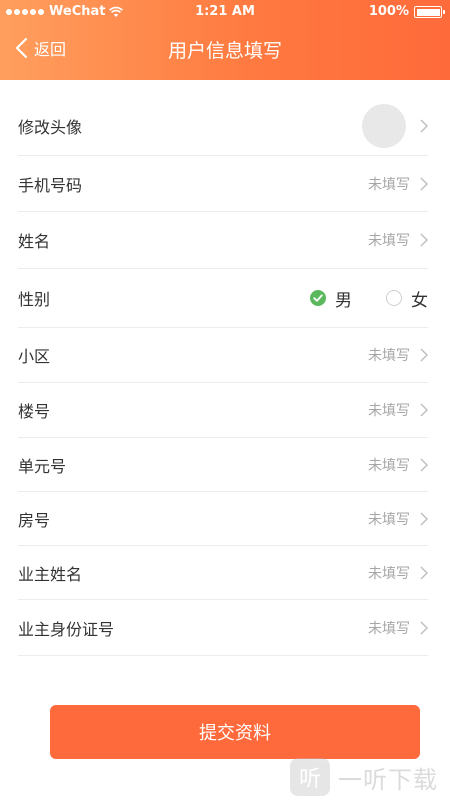 This screenshot has width=450, height=800. What do you see at coordinates (235, 732) in the screenshot?
I see `submit-button: 提交资料` at bounding box center [235, 732].